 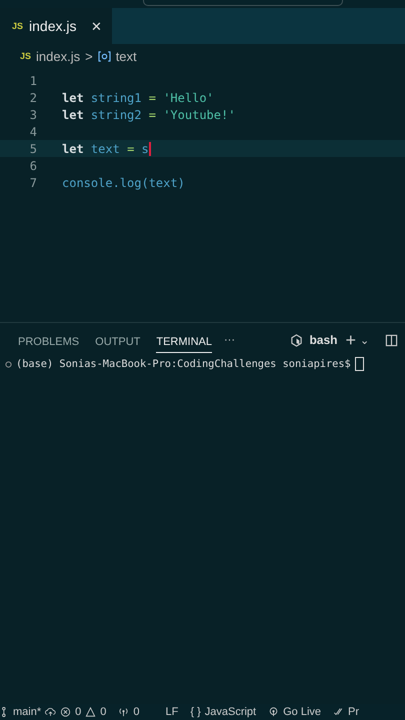 I want to click on line-number: 4, so click(x=32, y=131).